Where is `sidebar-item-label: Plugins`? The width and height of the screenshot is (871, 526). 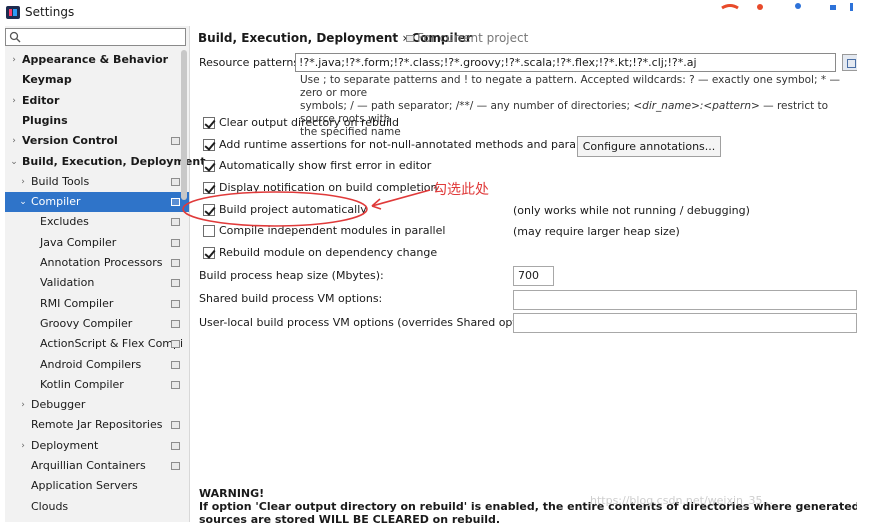
sidebar-item-label: Plugins is located at coordinates (45, 120).